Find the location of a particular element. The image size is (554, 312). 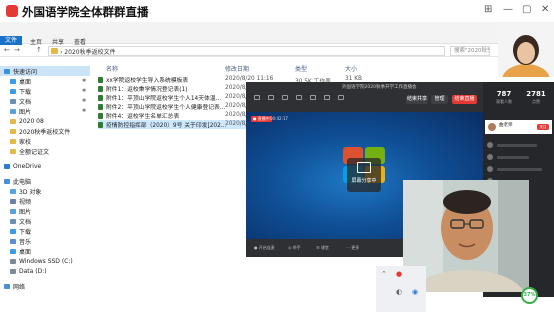

sidebar-item: 家校 is located at coordinates (45, 141).